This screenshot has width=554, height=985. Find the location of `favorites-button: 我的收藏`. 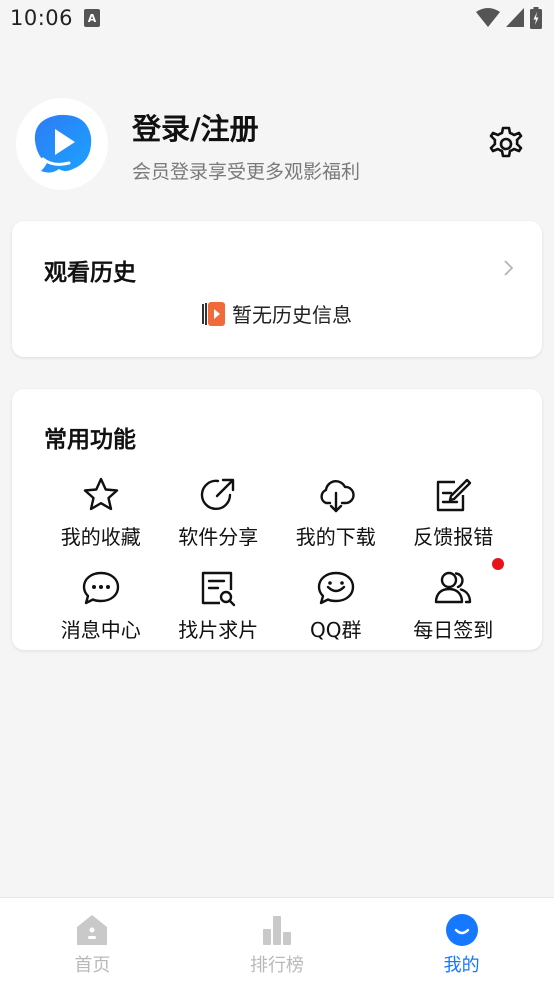

favorites-button: 我的收藏 is located at coordinates (101, 512).